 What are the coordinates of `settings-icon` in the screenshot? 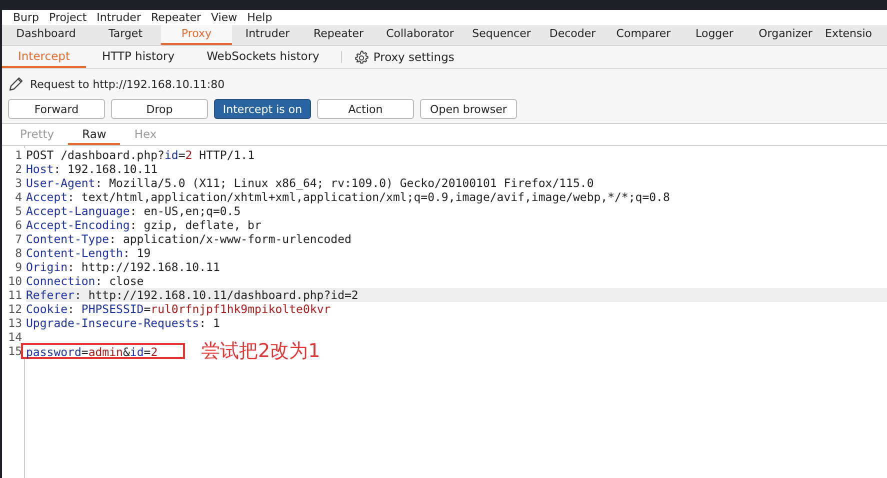 It's located at (362, 57).